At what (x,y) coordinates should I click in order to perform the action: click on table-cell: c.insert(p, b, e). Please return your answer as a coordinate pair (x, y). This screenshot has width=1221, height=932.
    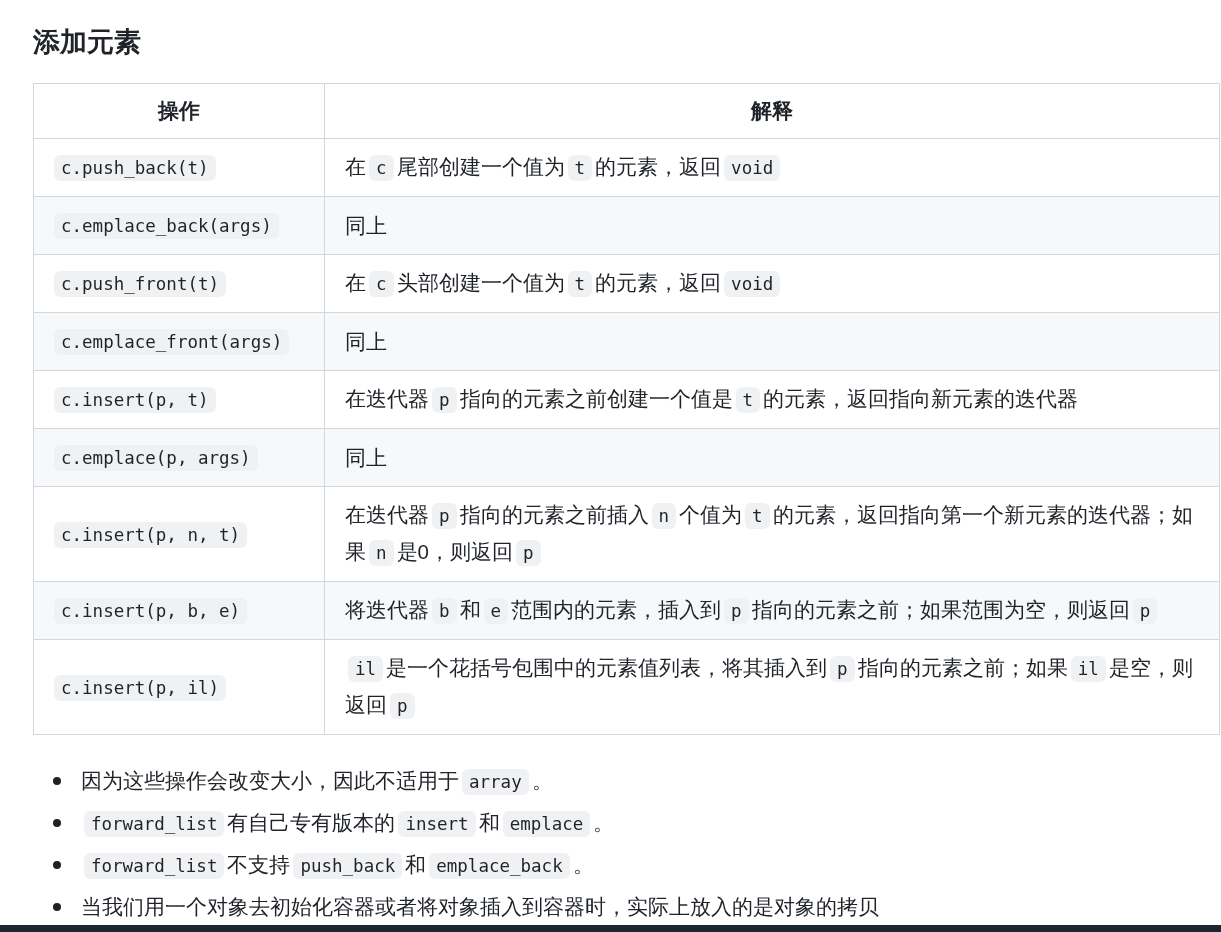
    Looking at the image, I should click on (179, 610).